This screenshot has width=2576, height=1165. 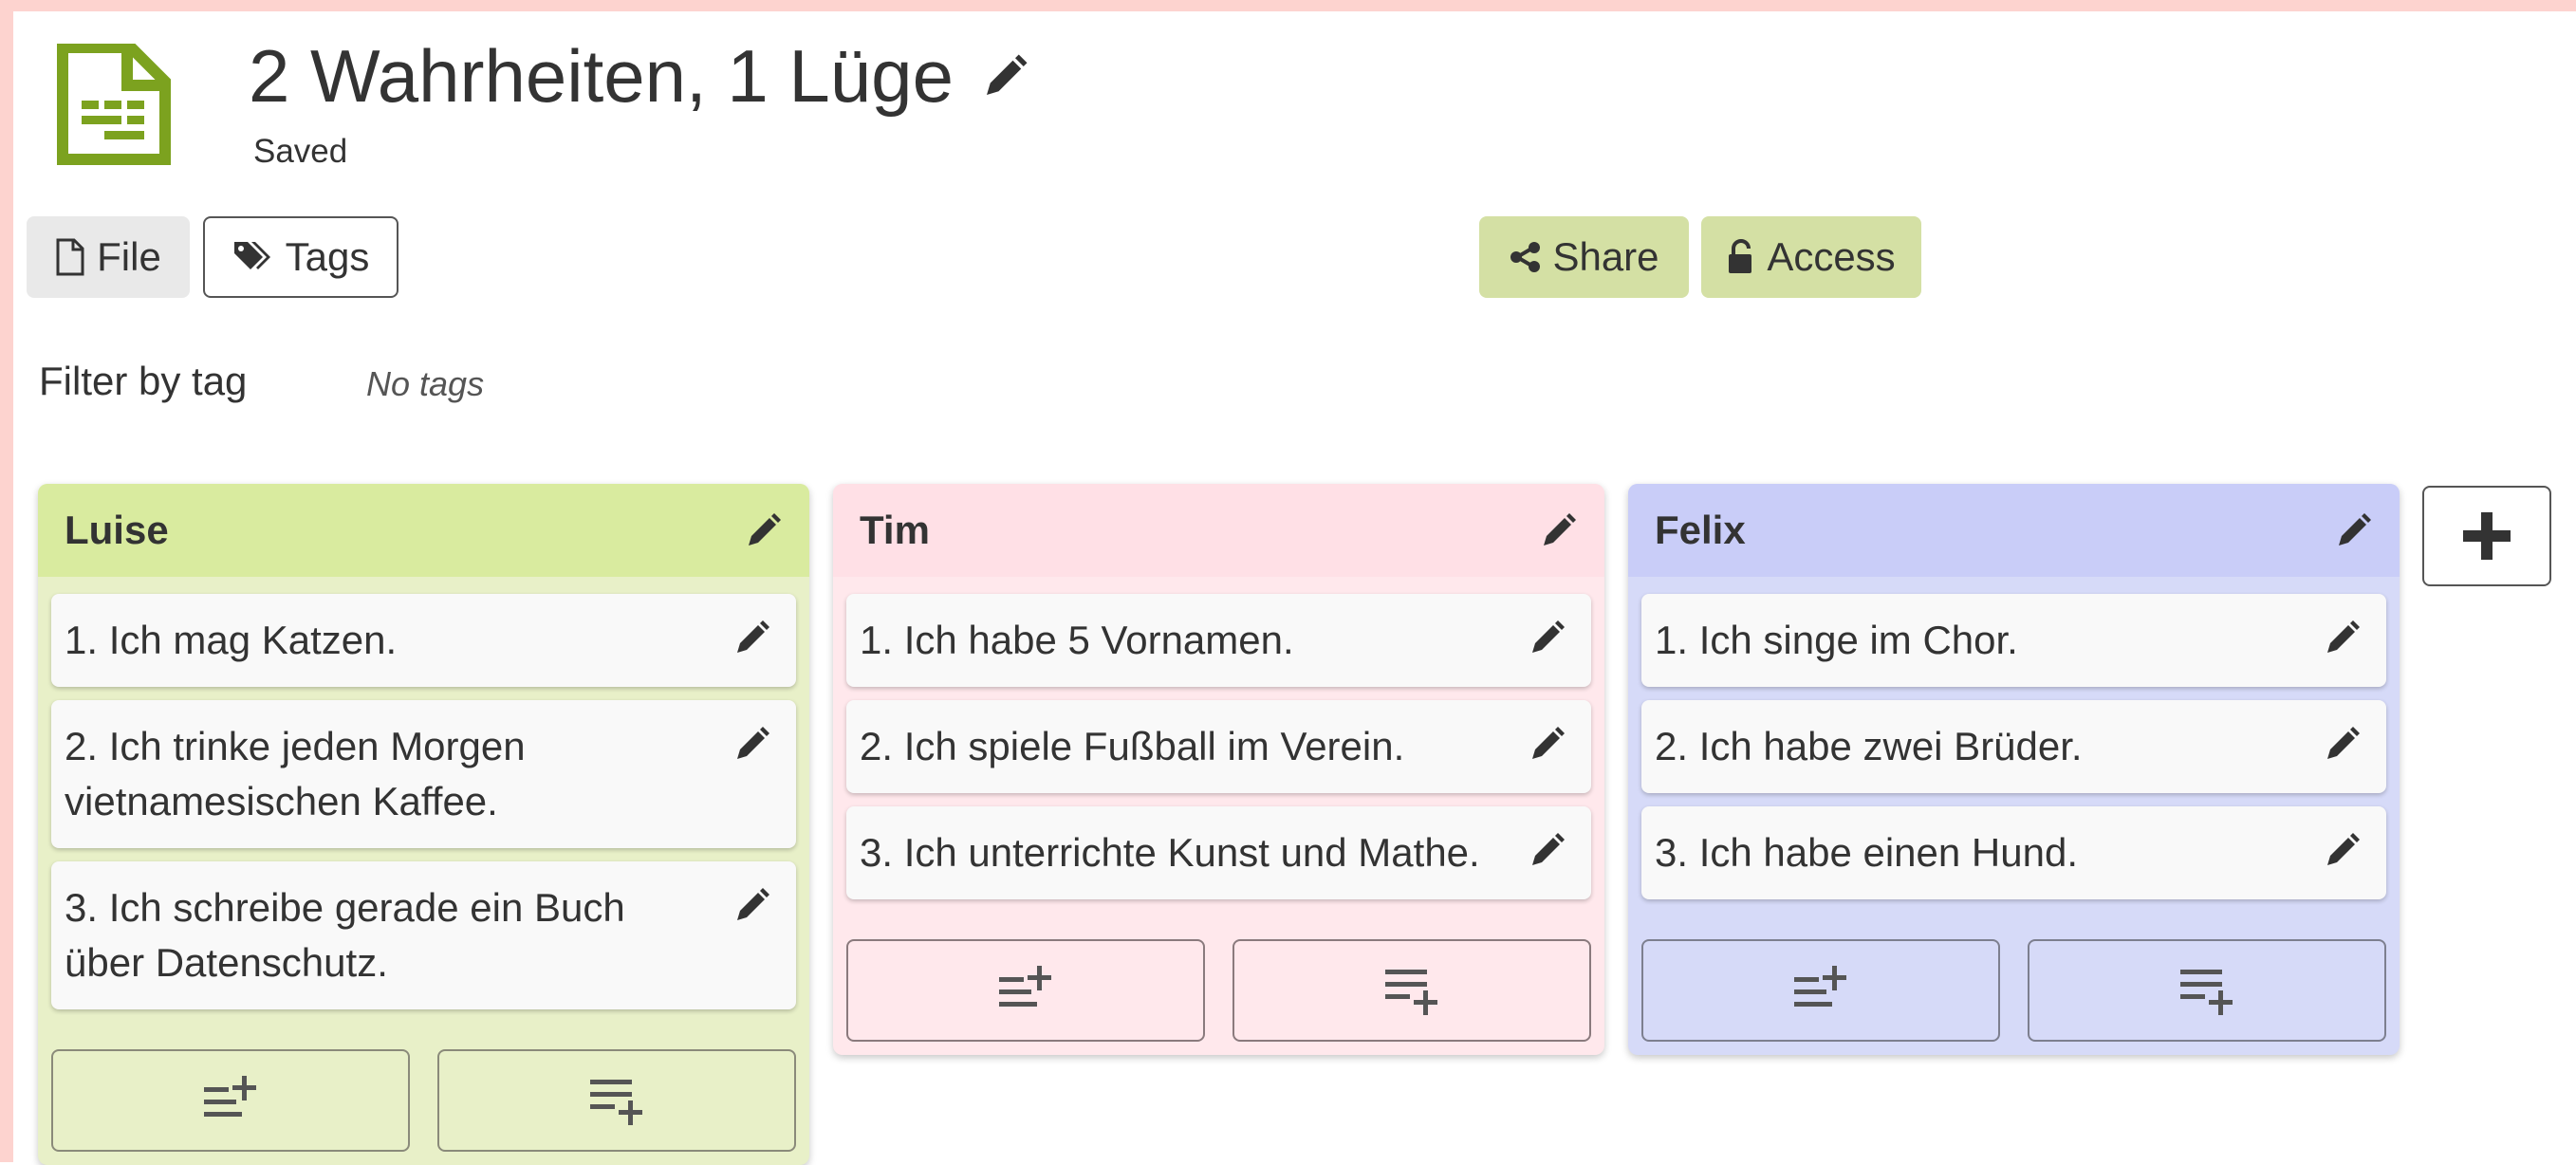 I want to click on column-title: Tim, so click(x=895, y=530).